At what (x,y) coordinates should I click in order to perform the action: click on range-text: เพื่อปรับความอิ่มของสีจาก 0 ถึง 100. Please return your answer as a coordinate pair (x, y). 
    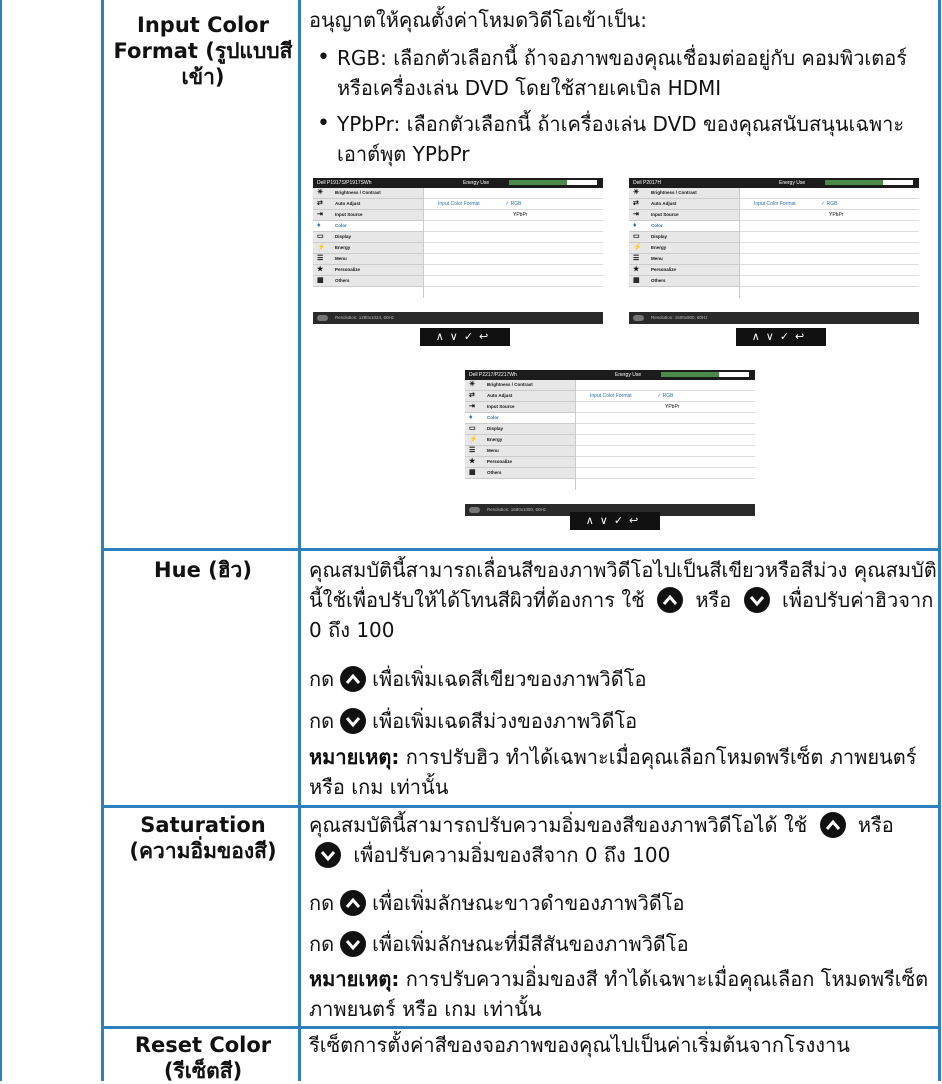
    Looking at the image, I should click on (512, 855).